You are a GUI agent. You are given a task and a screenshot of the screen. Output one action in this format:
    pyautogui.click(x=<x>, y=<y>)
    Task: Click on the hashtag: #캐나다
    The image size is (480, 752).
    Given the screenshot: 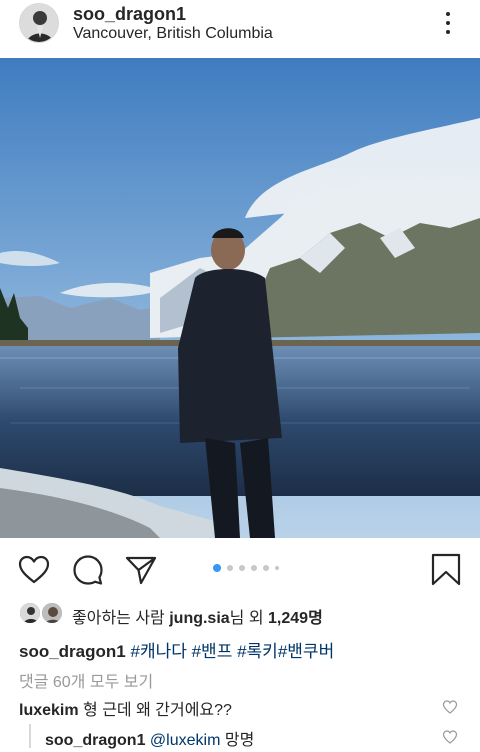 What is the action you would take?
    pyautogui.click(x=158, y=651)
    